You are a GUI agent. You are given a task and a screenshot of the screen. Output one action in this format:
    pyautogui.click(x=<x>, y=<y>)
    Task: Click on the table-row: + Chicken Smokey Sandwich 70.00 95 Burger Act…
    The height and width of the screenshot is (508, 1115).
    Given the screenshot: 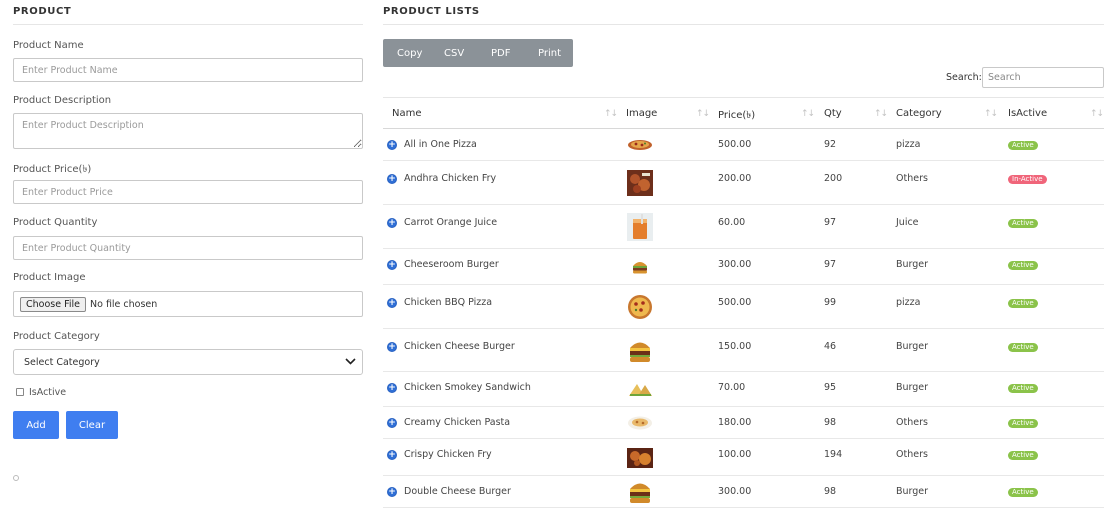 What is the action you would take?
    pyautogui.click(x=743, y=389)
    